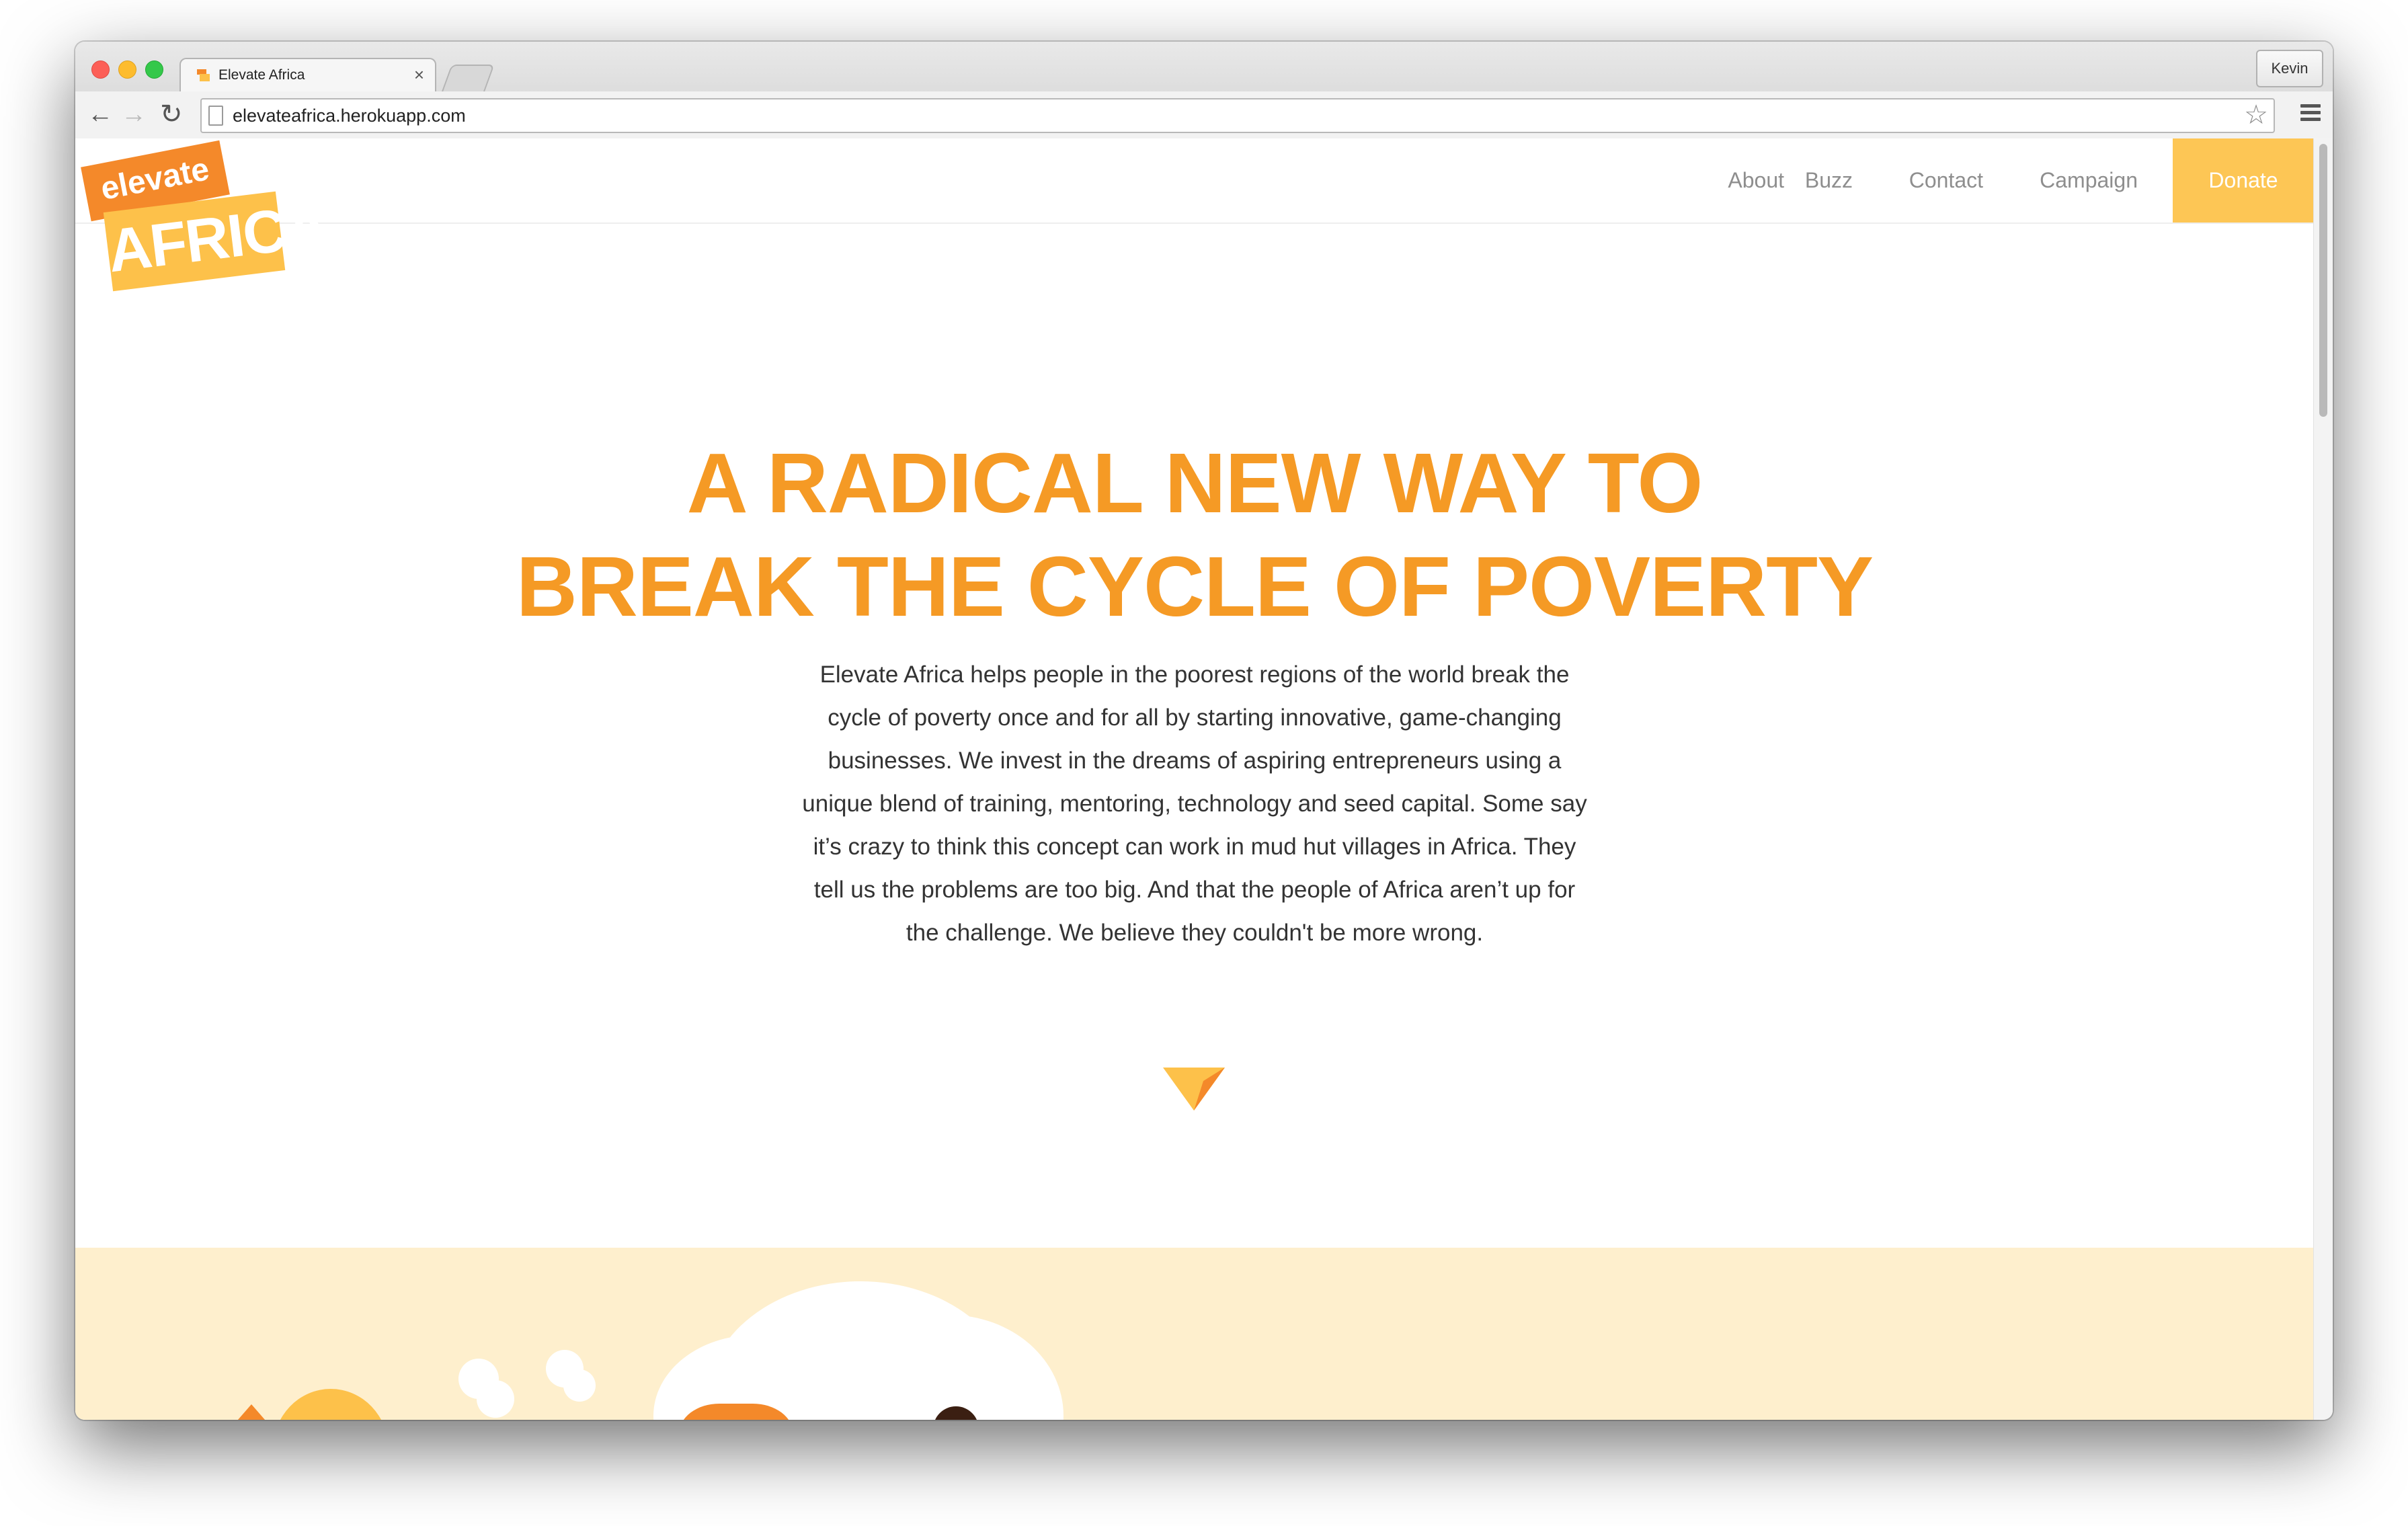 This screenshot has width=2408, height=1526. I want to click on minimize-window-button, so click(127, 70).